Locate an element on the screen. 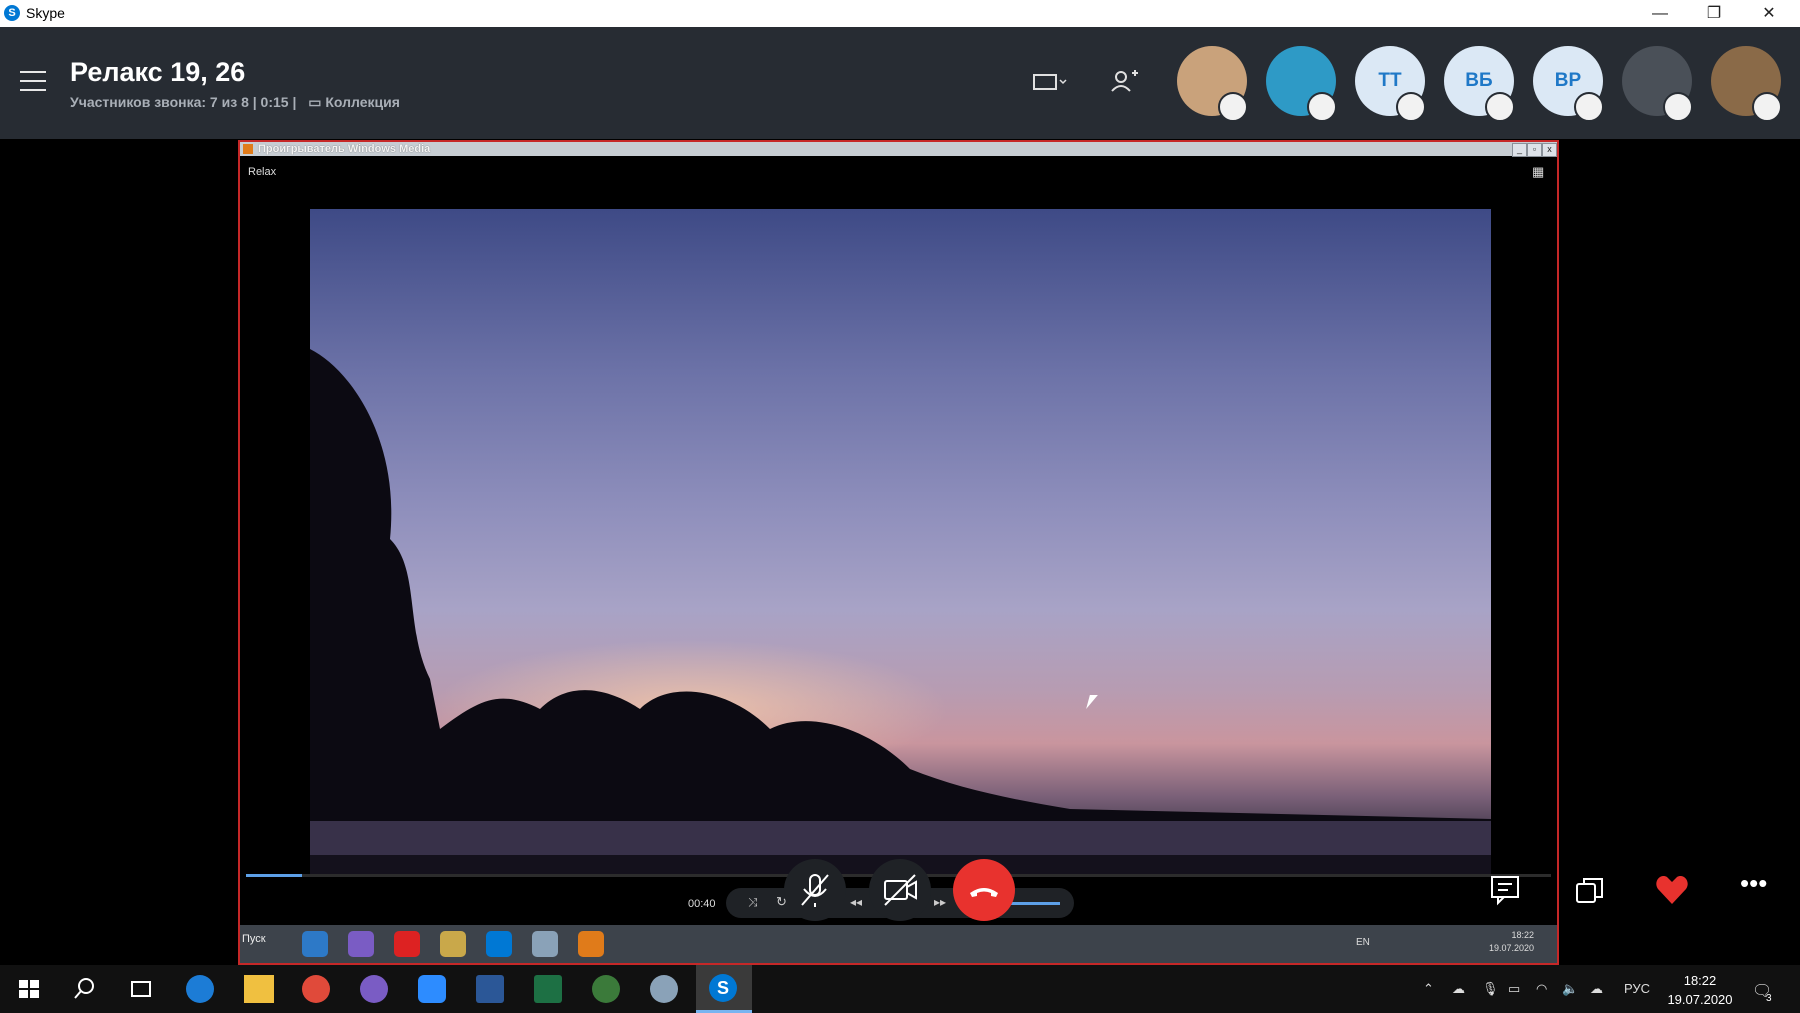 This screenshot has height=1013, width=1800. add-participant-button is located at coordinates (1128, 82).